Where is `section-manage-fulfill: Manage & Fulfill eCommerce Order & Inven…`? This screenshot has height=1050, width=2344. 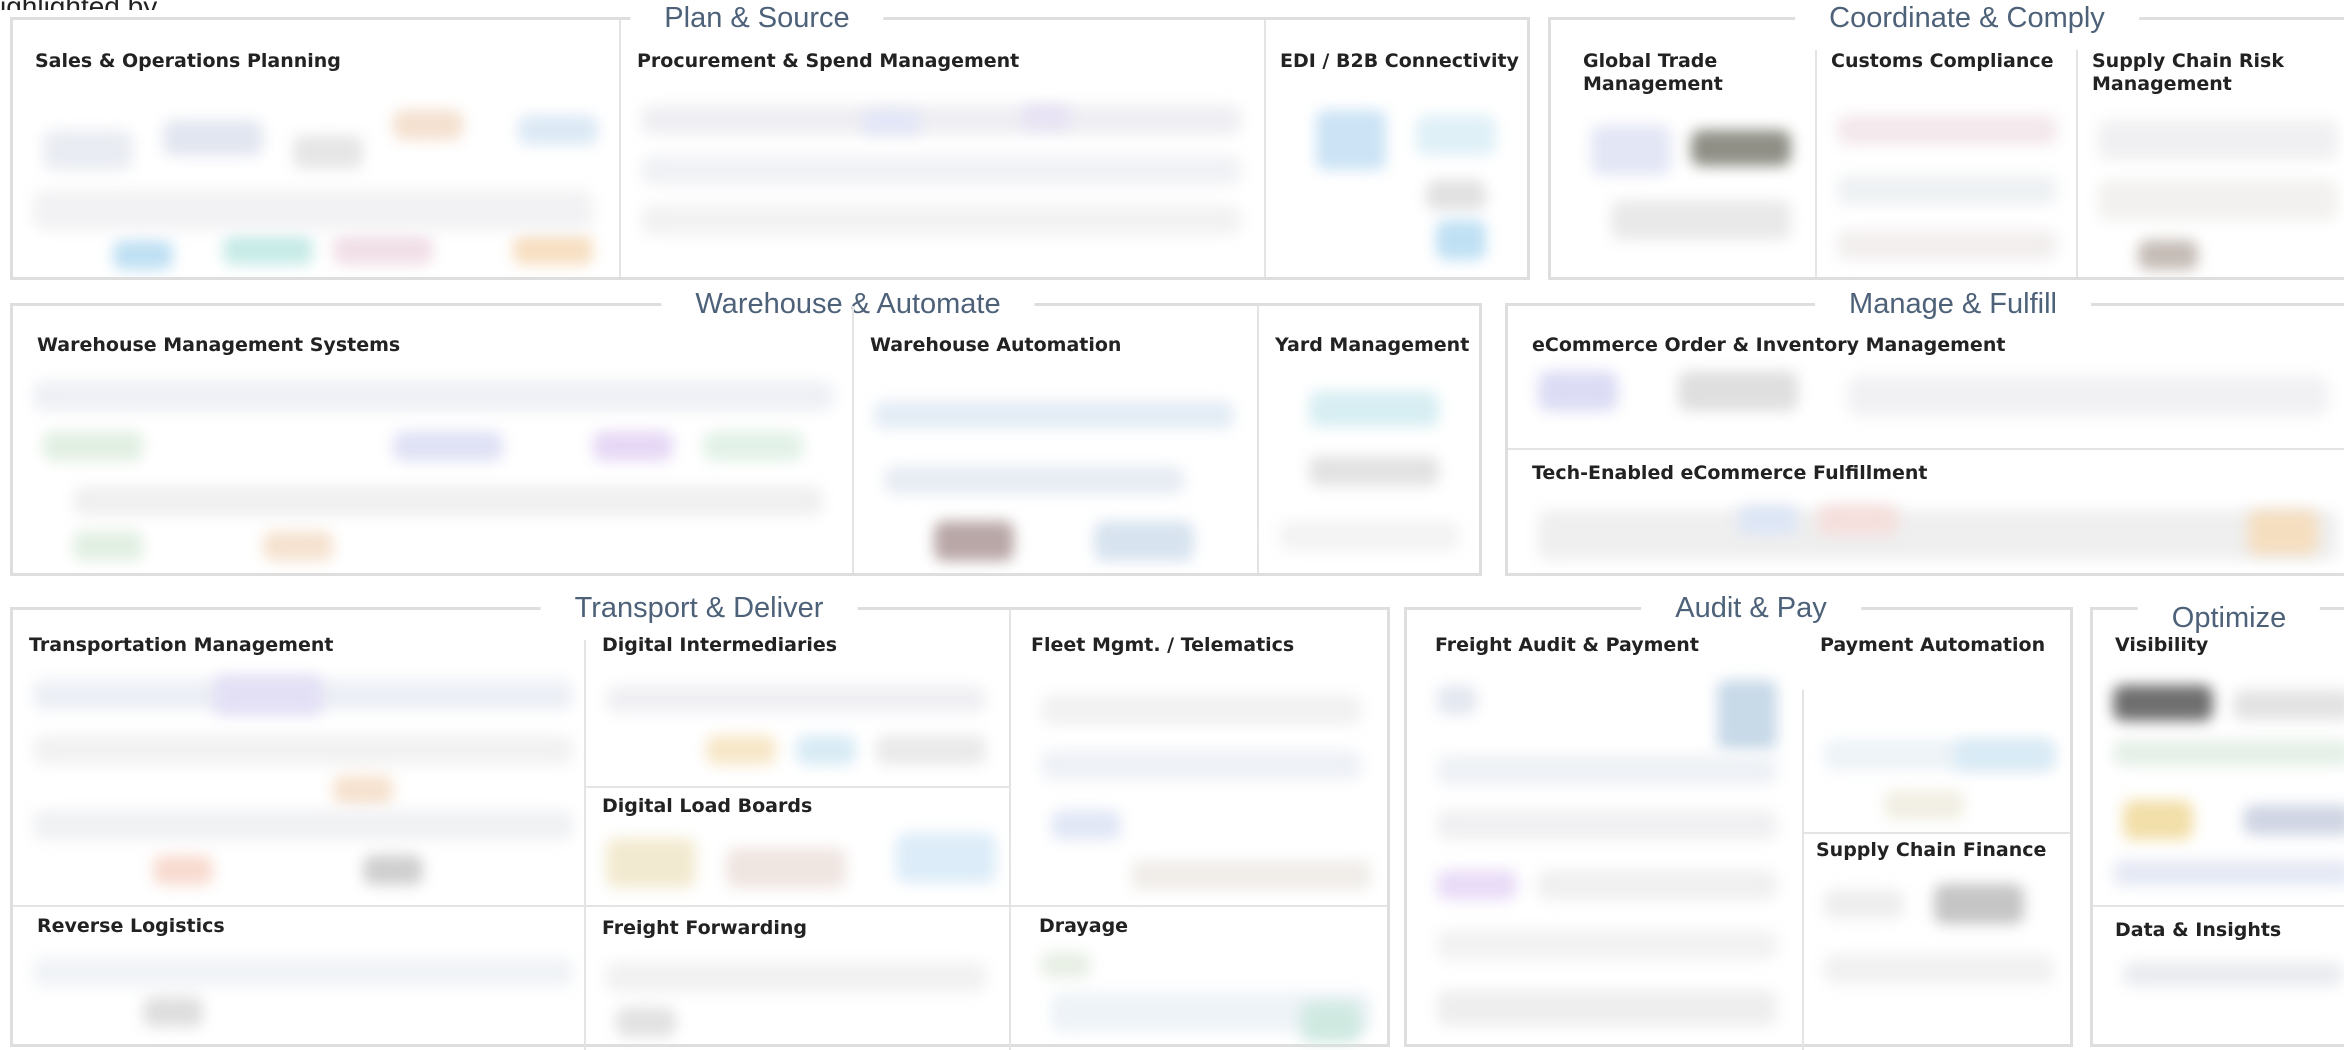
section-manage-fulfill: Manage & Fulfill eCommerce Order & Inven… is located at coordinates (1924, 431).